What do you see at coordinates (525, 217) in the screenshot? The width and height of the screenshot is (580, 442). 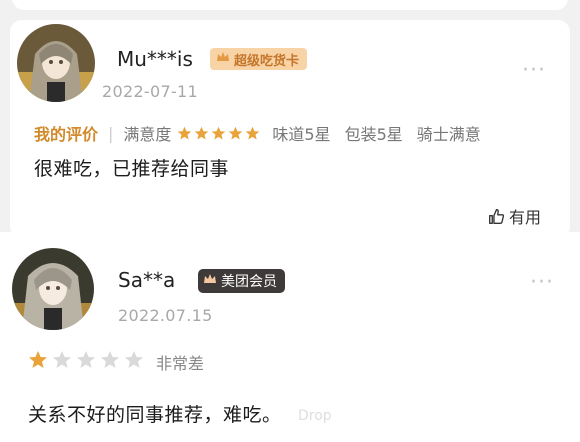 I see `helpful-label: 有用` at bounding box center [525, 217].